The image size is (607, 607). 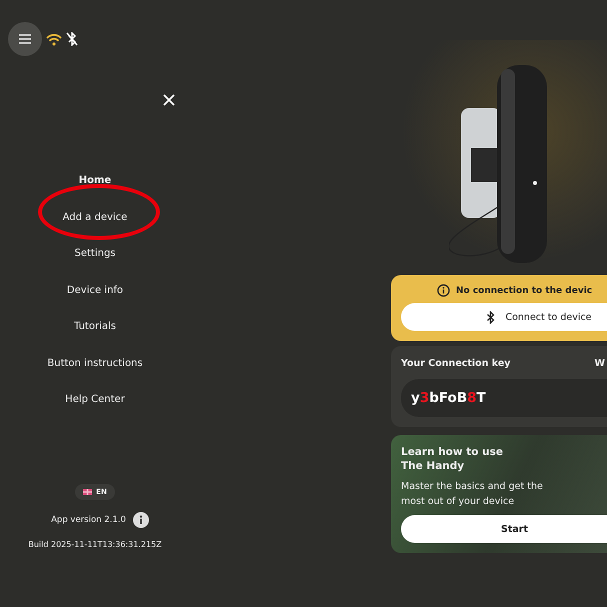 What do you see at coordinates (599, 363) in the screenshot?
I see `column-label: W` at bounding box center [599, 363].